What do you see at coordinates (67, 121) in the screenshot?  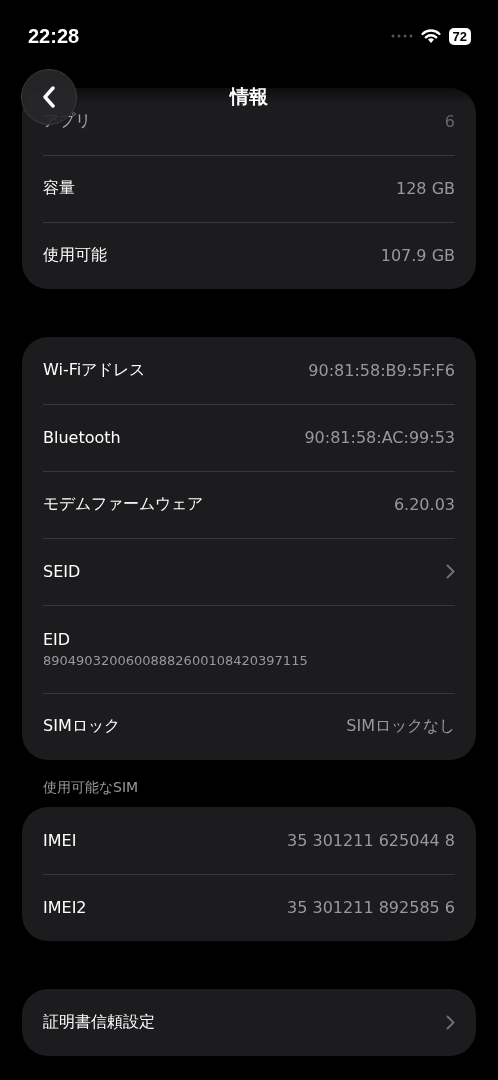 I see `row-label: アプリ` at bounding box center [67, 121].